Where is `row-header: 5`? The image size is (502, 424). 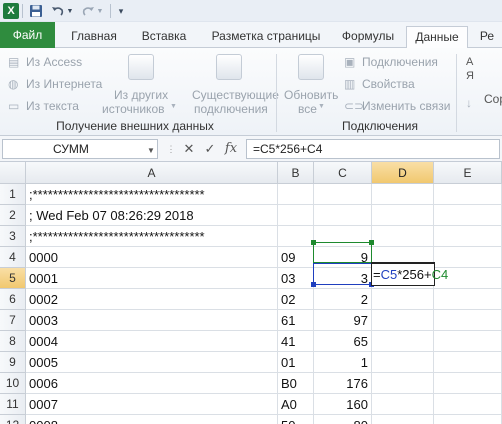
row-header: 5 is located at coordinates (13, 278).